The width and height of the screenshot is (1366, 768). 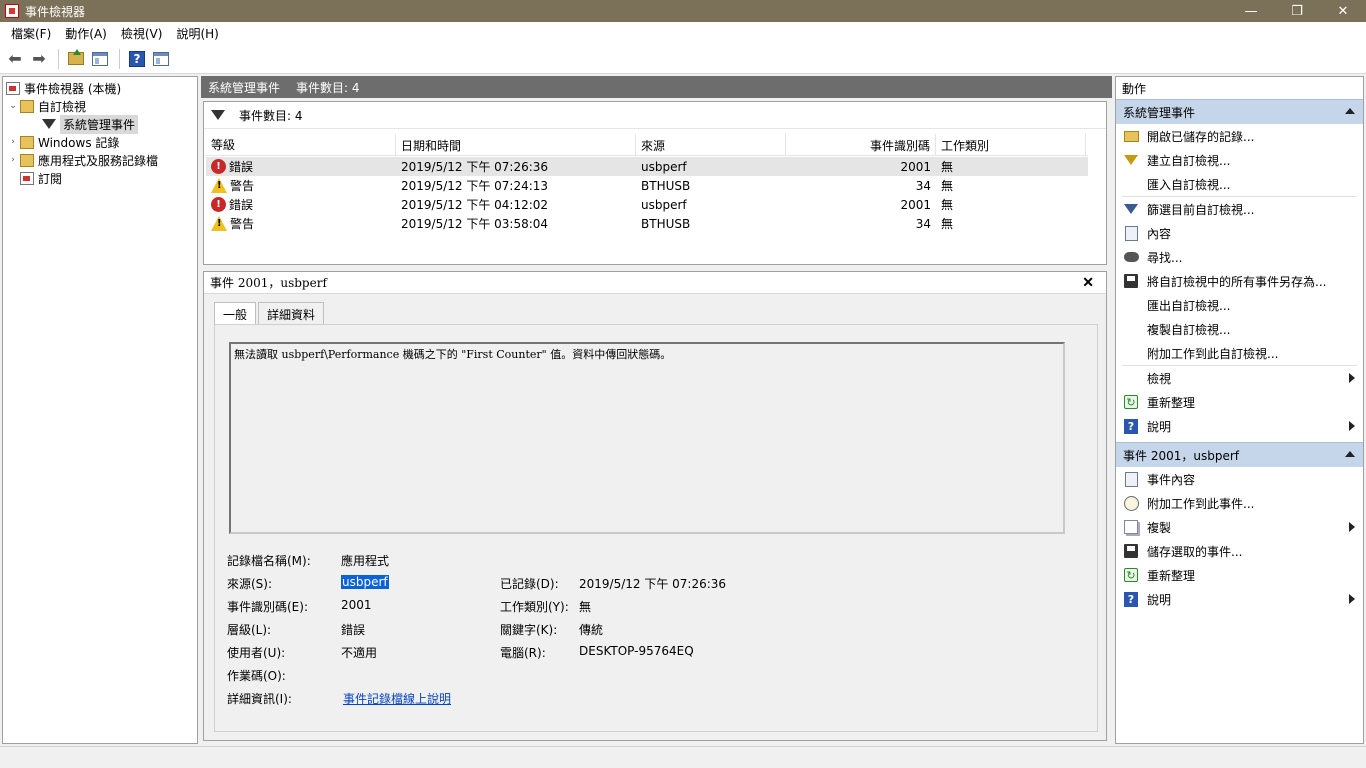 I want to click on tree-item-admin-events: 系統管理事件, so click(x=100, y=124).